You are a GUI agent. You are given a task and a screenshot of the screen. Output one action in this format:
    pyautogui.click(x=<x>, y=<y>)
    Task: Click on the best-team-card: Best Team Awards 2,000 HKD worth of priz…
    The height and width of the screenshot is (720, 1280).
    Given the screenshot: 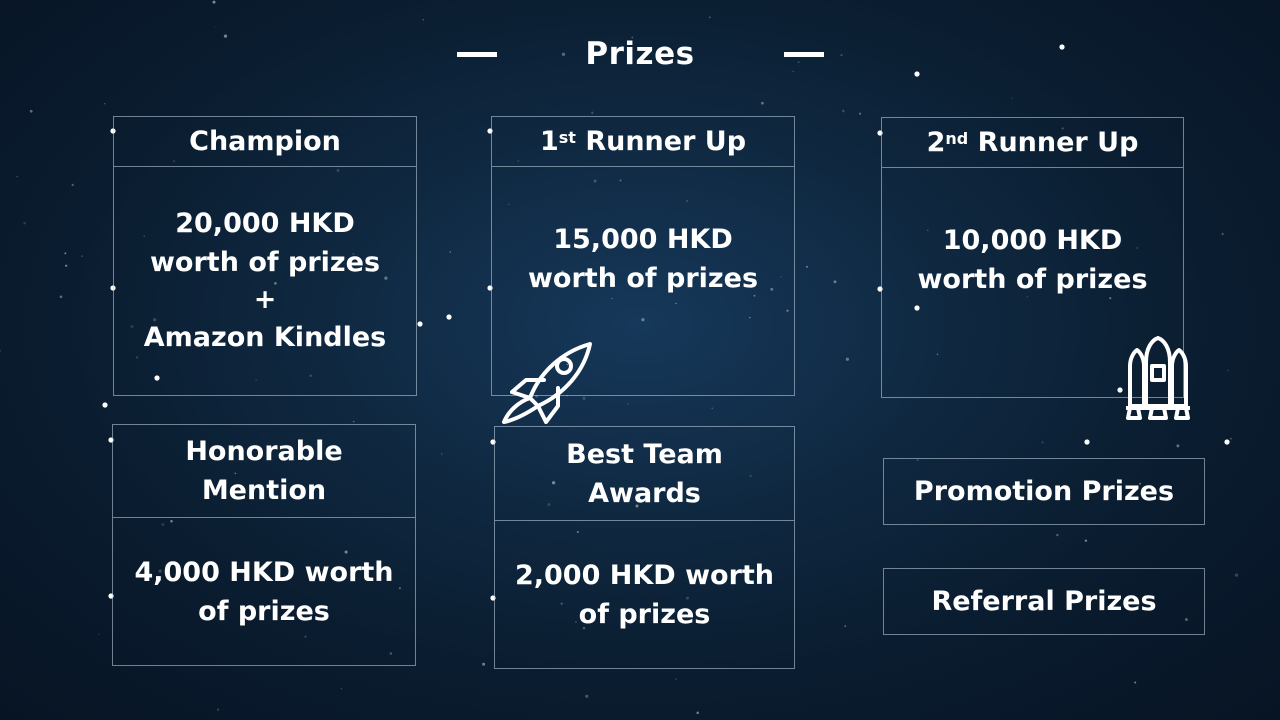 What is the action you would take?
    pyautogui.click(x=644, y=547)
    